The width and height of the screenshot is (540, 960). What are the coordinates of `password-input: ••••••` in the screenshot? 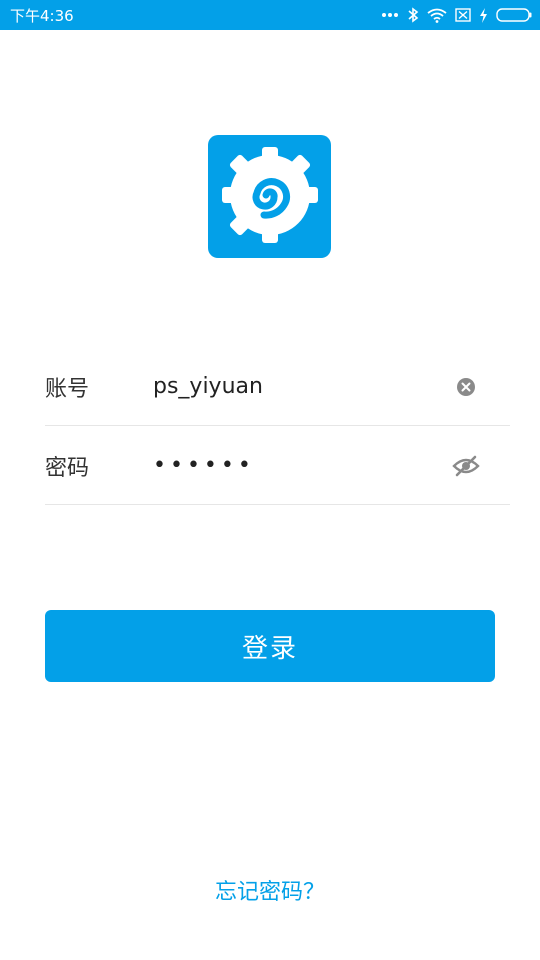 It's located at (298, 465).